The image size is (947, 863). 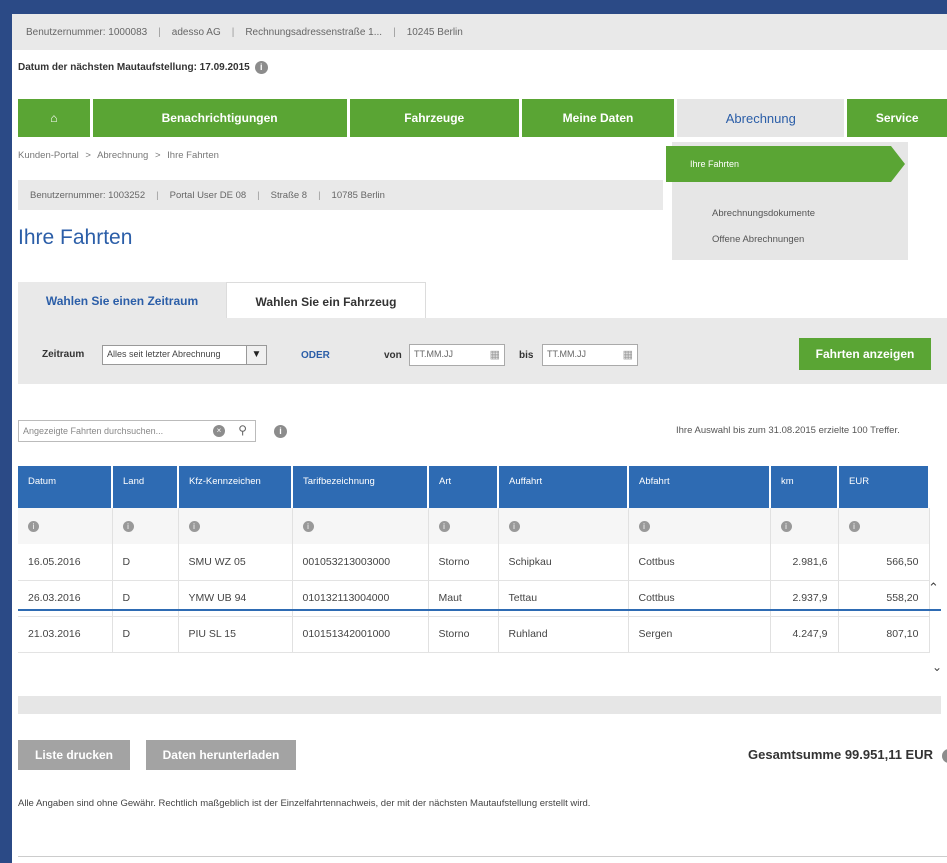 I want to click on chevron-down-icon: ▼, so click(x=256, y=355).